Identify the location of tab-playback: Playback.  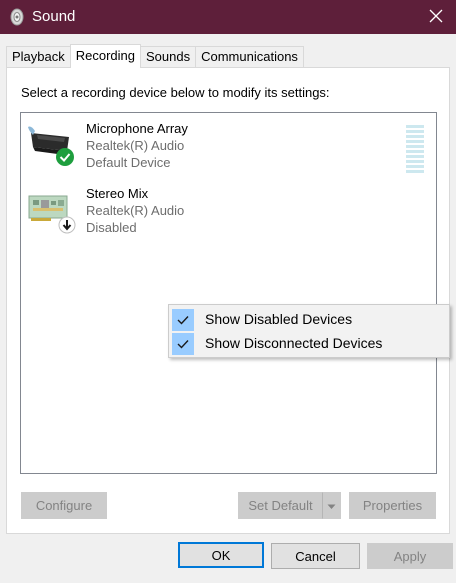
(38, 57).